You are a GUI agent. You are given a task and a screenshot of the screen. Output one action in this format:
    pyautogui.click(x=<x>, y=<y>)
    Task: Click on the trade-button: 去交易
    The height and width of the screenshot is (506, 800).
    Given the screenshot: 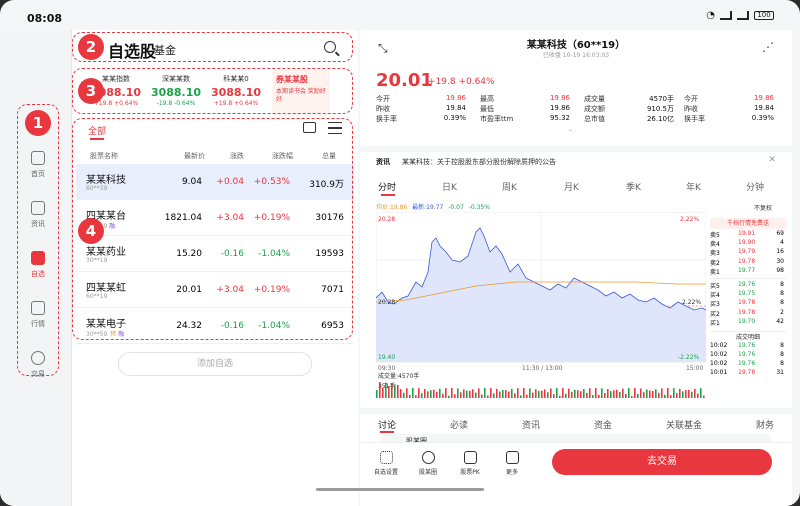 What is the action you would take?
    pyautogui.click(x=662, y=462)
    